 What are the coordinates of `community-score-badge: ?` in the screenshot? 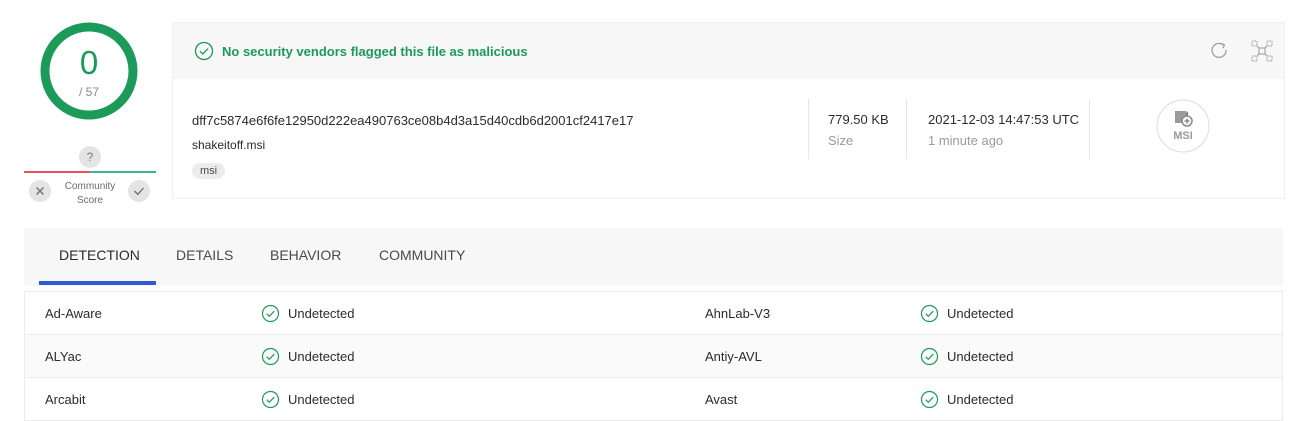 It's located at (90, 157).